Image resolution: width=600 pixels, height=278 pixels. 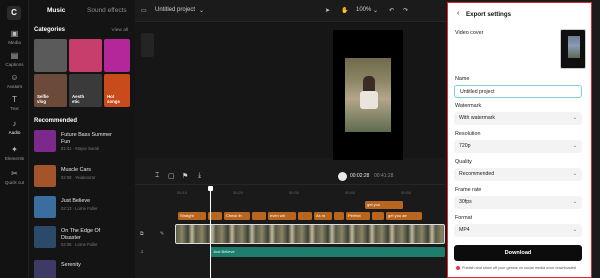 What do you see at coordinates (518, 230) in the screenshot?
I see `format-select: MP4 ⌄` at bounding box center [518, 230].